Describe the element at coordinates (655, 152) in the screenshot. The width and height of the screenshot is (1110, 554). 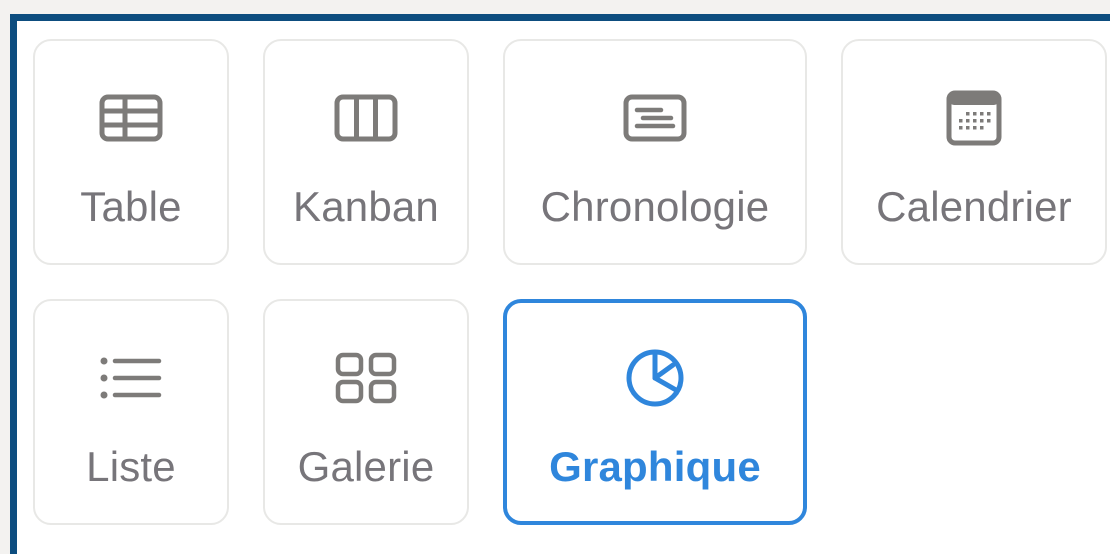
I see `view-option-chronologie: Chronologie` at that location.